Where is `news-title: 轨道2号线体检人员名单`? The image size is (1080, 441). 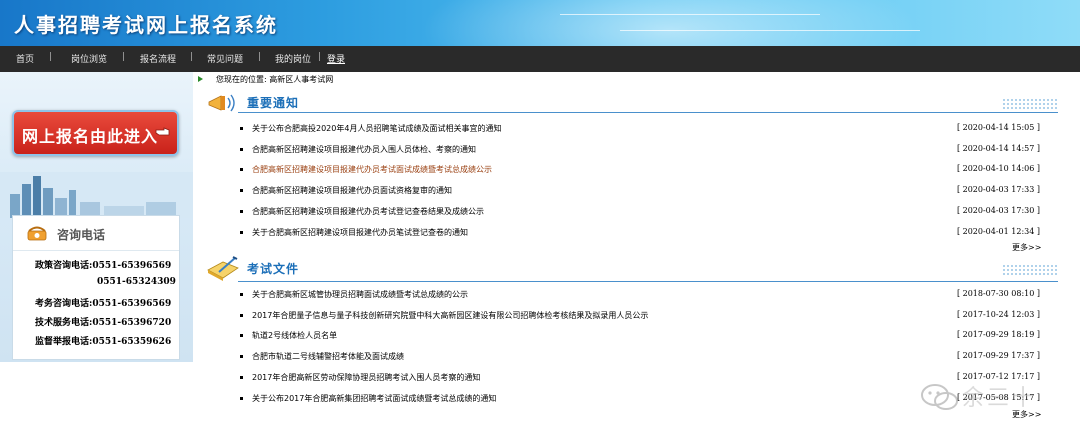 news-title: 轨道2号线体检人员名单 is located at coordinates (294, 335).